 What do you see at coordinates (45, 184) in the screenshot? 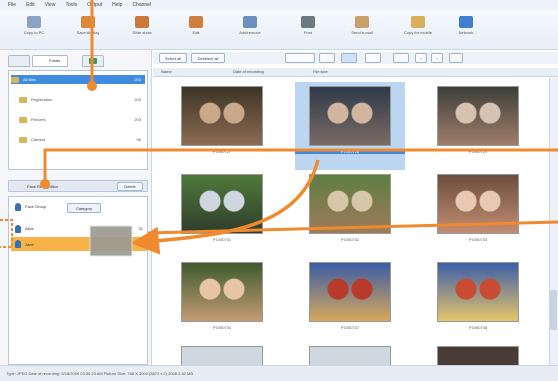
I see `pointer-dot-person` at bounding box center [45, 184].